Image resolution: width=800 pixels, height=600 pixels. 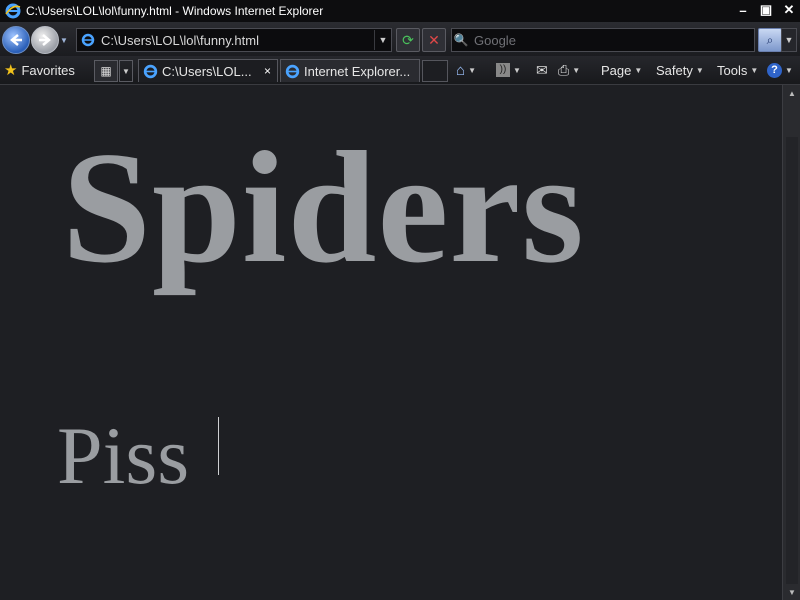 I want to click on tab-funny-html: C:\Users\LOL... ×, so click(x=208, y=70).